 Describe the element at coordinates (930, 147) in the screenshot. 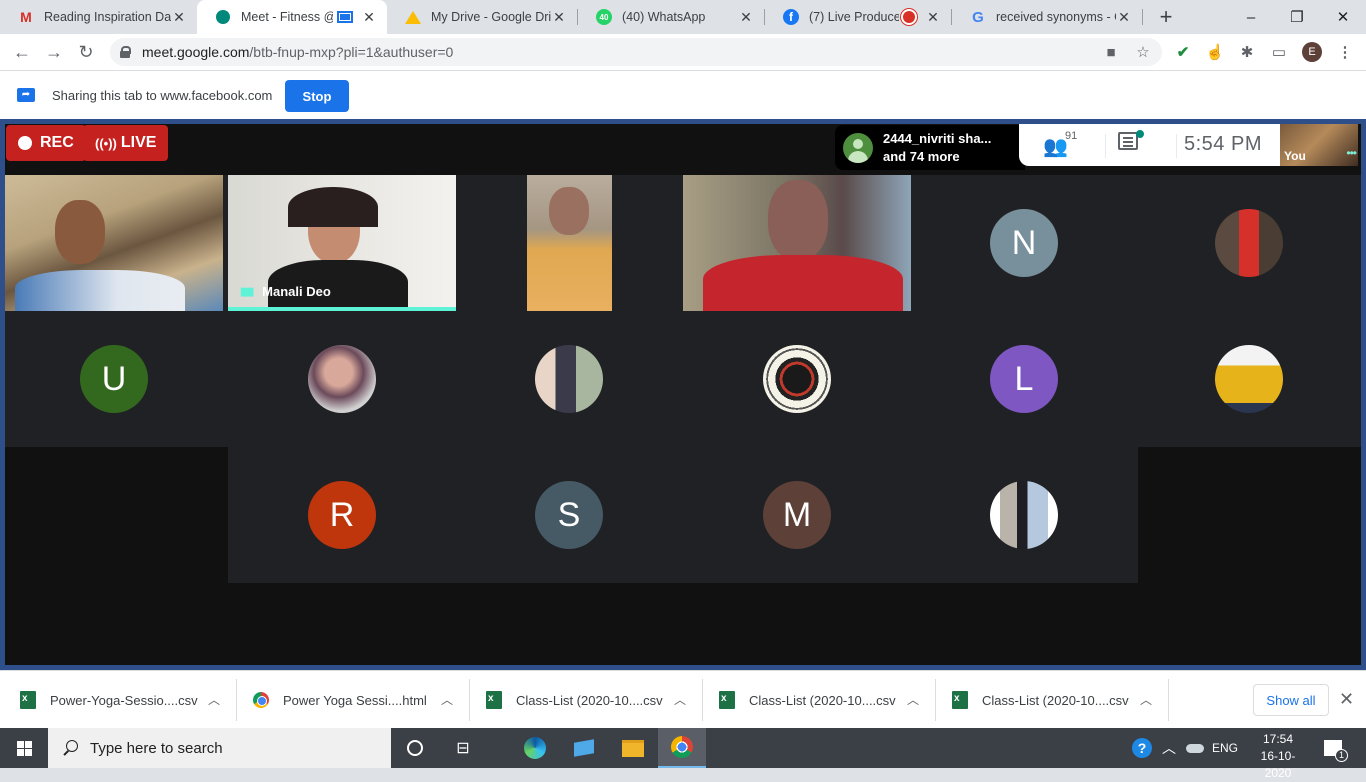

I see `join-notification: 2444_nivriti sha... and 74 more` at that location.